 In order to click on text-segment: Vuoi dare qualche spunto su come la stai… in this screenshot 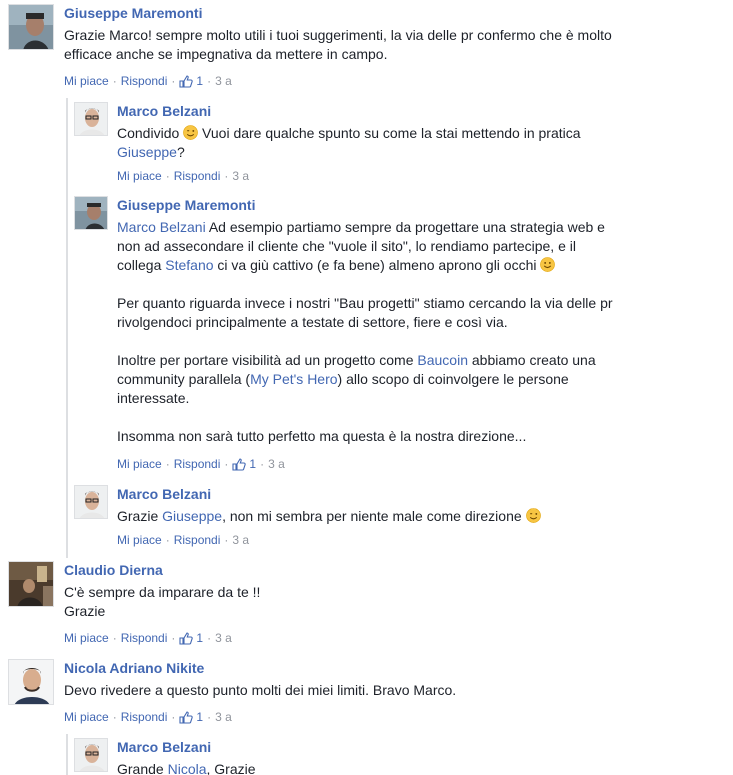, I will do `click(391, 133)`.